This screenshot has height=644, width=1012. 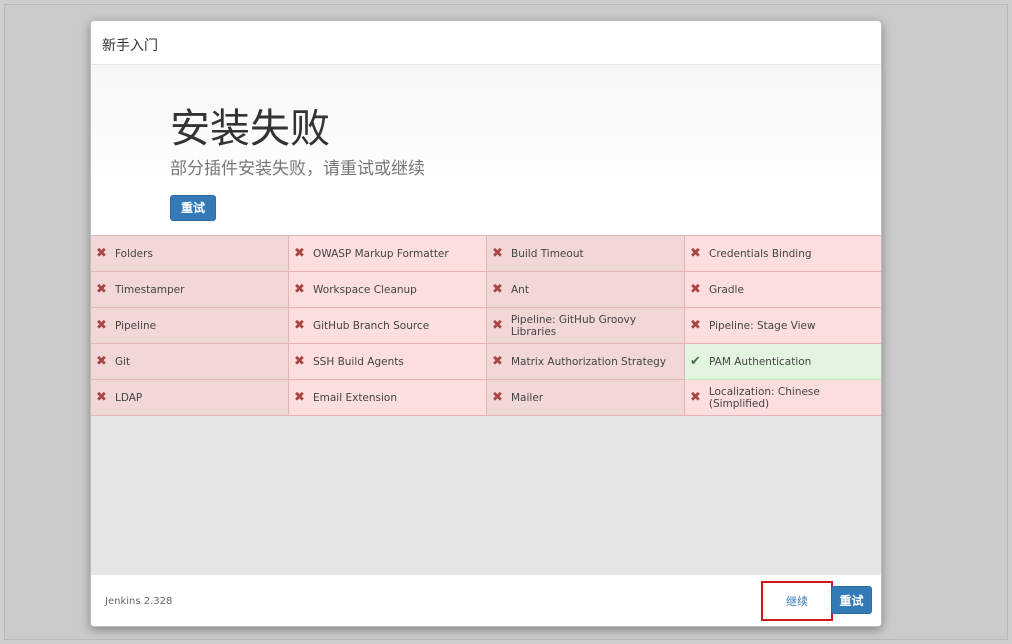 I want to click on plugin-name: Workspace Cleanup, so click(x=365, y=289).